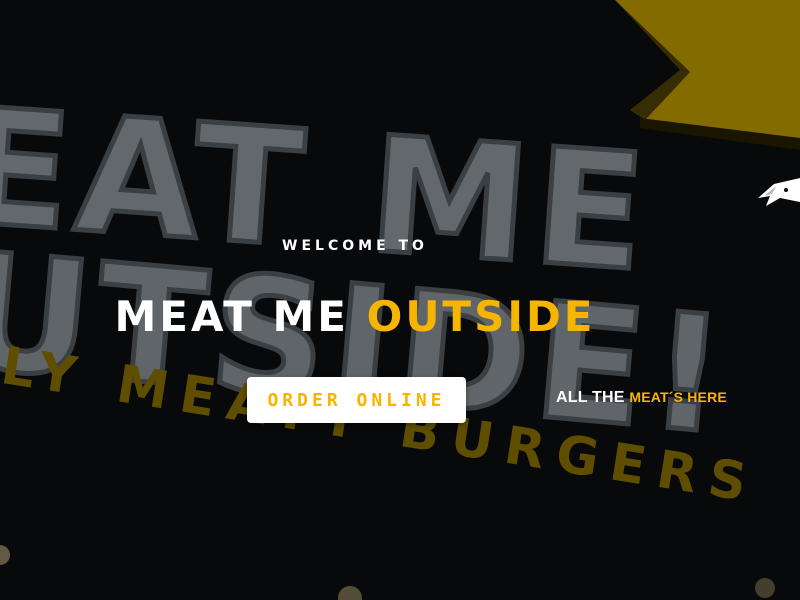  What do you see at coordinates (678, 397) in the screenshot?
I see `tagline-yellow: MEAT´S HERE` at bounding box center [678, 397].